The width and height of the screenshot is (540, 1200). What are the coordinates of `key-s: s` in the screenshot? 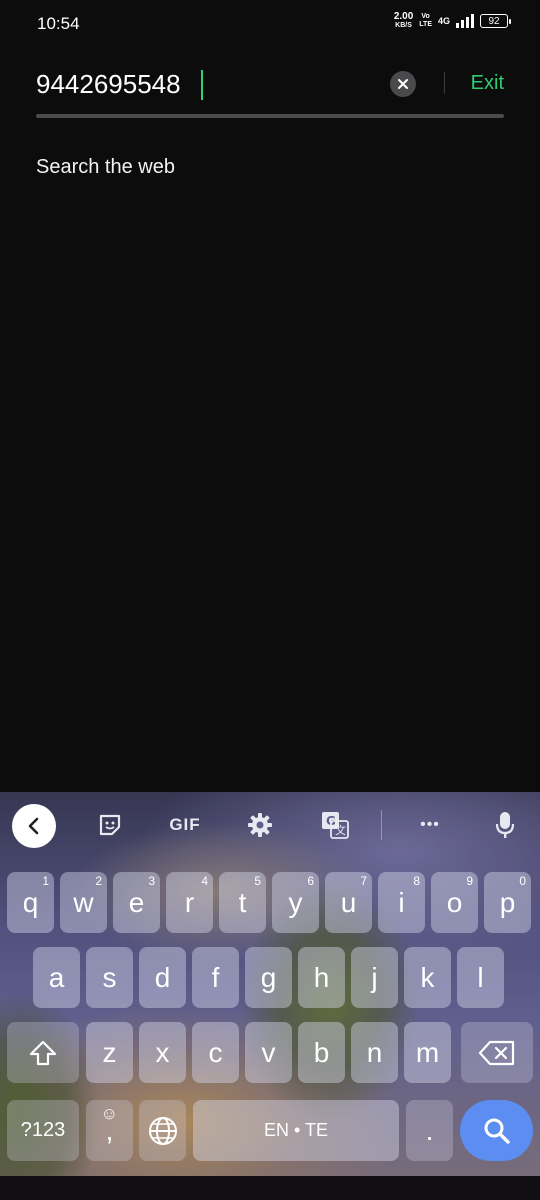 It's located at (109, 977).